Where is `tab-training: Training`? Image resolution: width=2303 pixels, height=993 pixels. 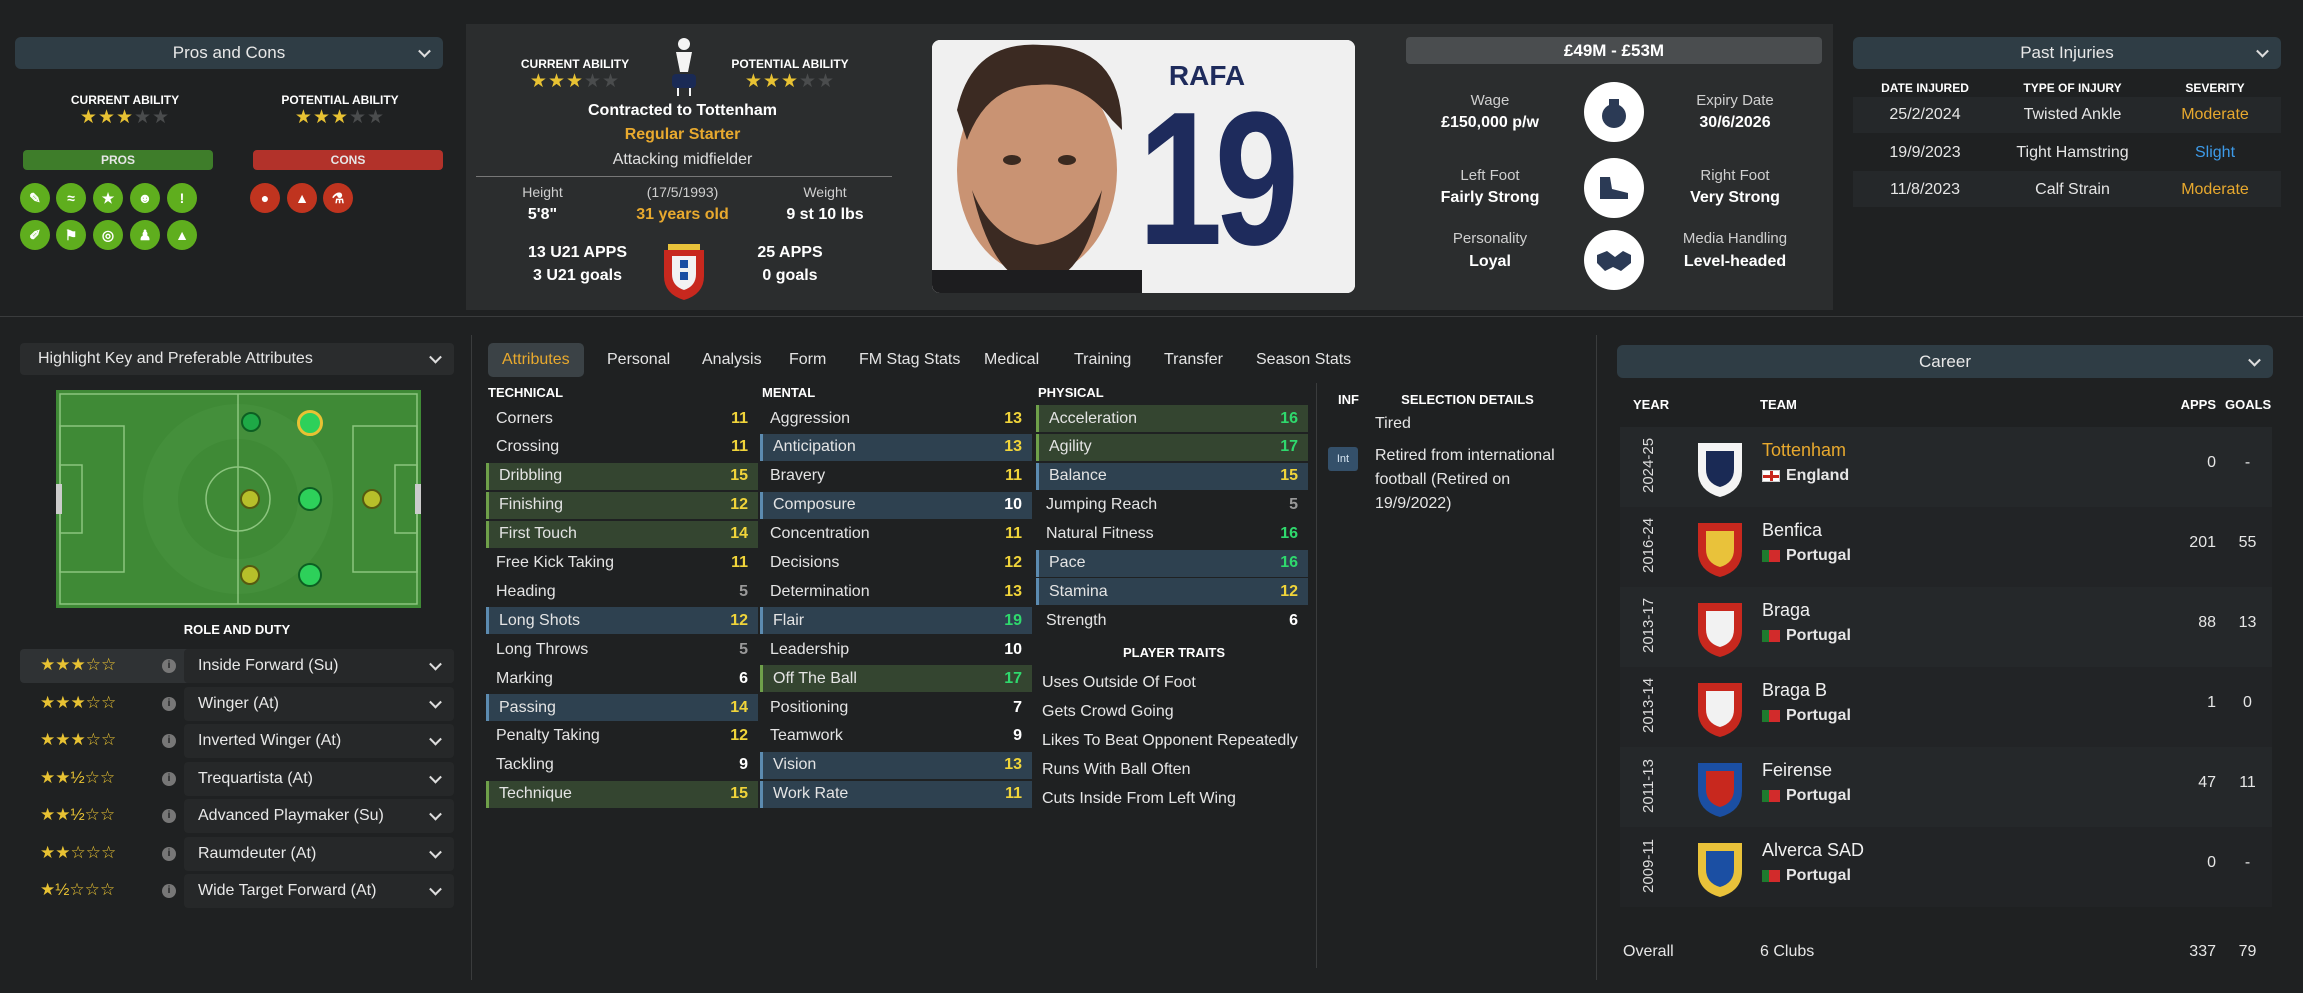
tab-training: Training is located at coordinates (1102, 360).